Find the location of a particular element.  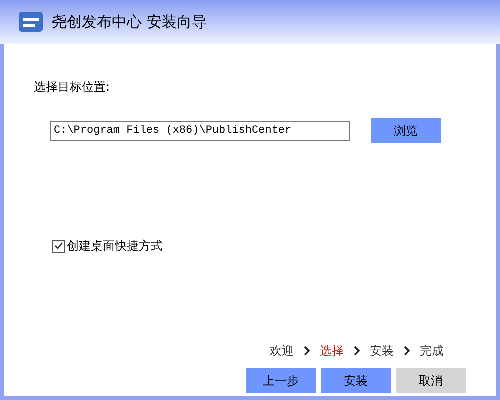

wizard-button: 取消 is located at coordinates (431, 380).